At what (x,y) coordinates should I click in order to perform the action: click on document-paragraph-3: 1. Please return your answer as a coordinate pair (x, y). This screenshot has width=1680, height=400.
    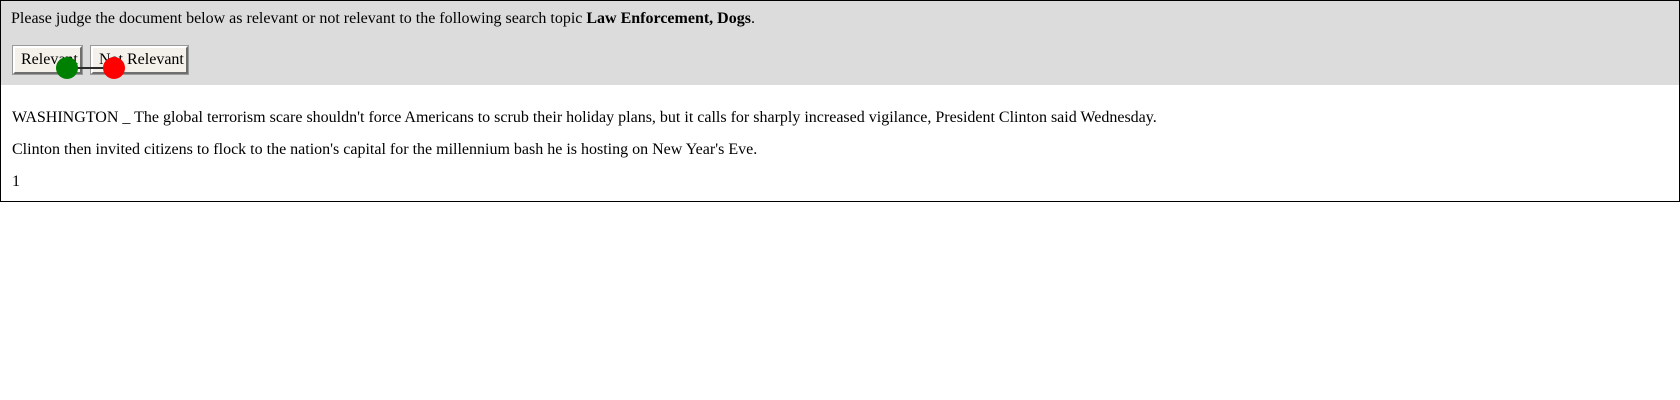
    Looking at the image, I should click on (16, 181).